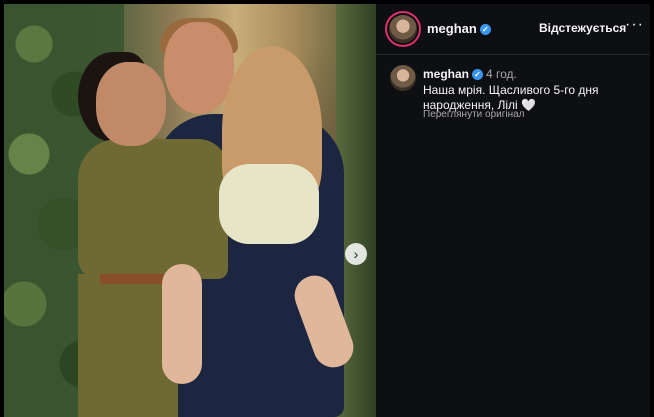 The height and width of the screenshot is (417, 654). I want to click on following-button: Відстежується, so click(582, 28).